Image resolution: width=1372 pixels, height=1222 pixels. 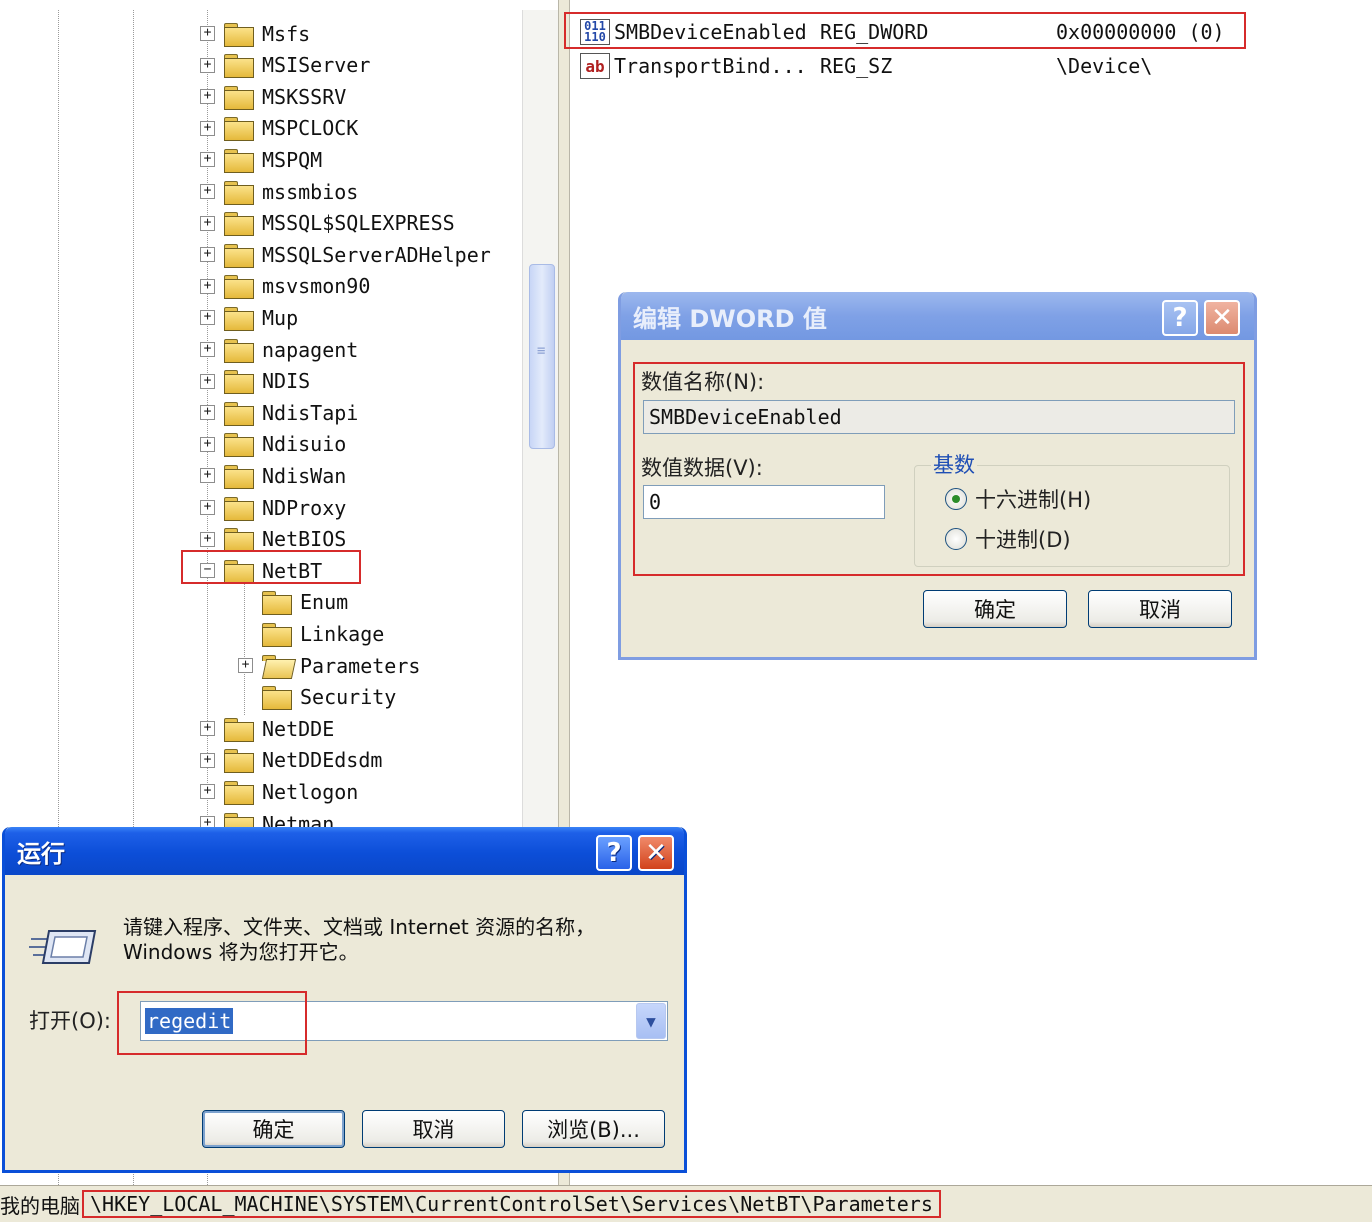 What do you see at coordinates (255, 33) in the screenshot?
I see `tree-item-msfs: + Msfs` at bounding box center [255, 33].